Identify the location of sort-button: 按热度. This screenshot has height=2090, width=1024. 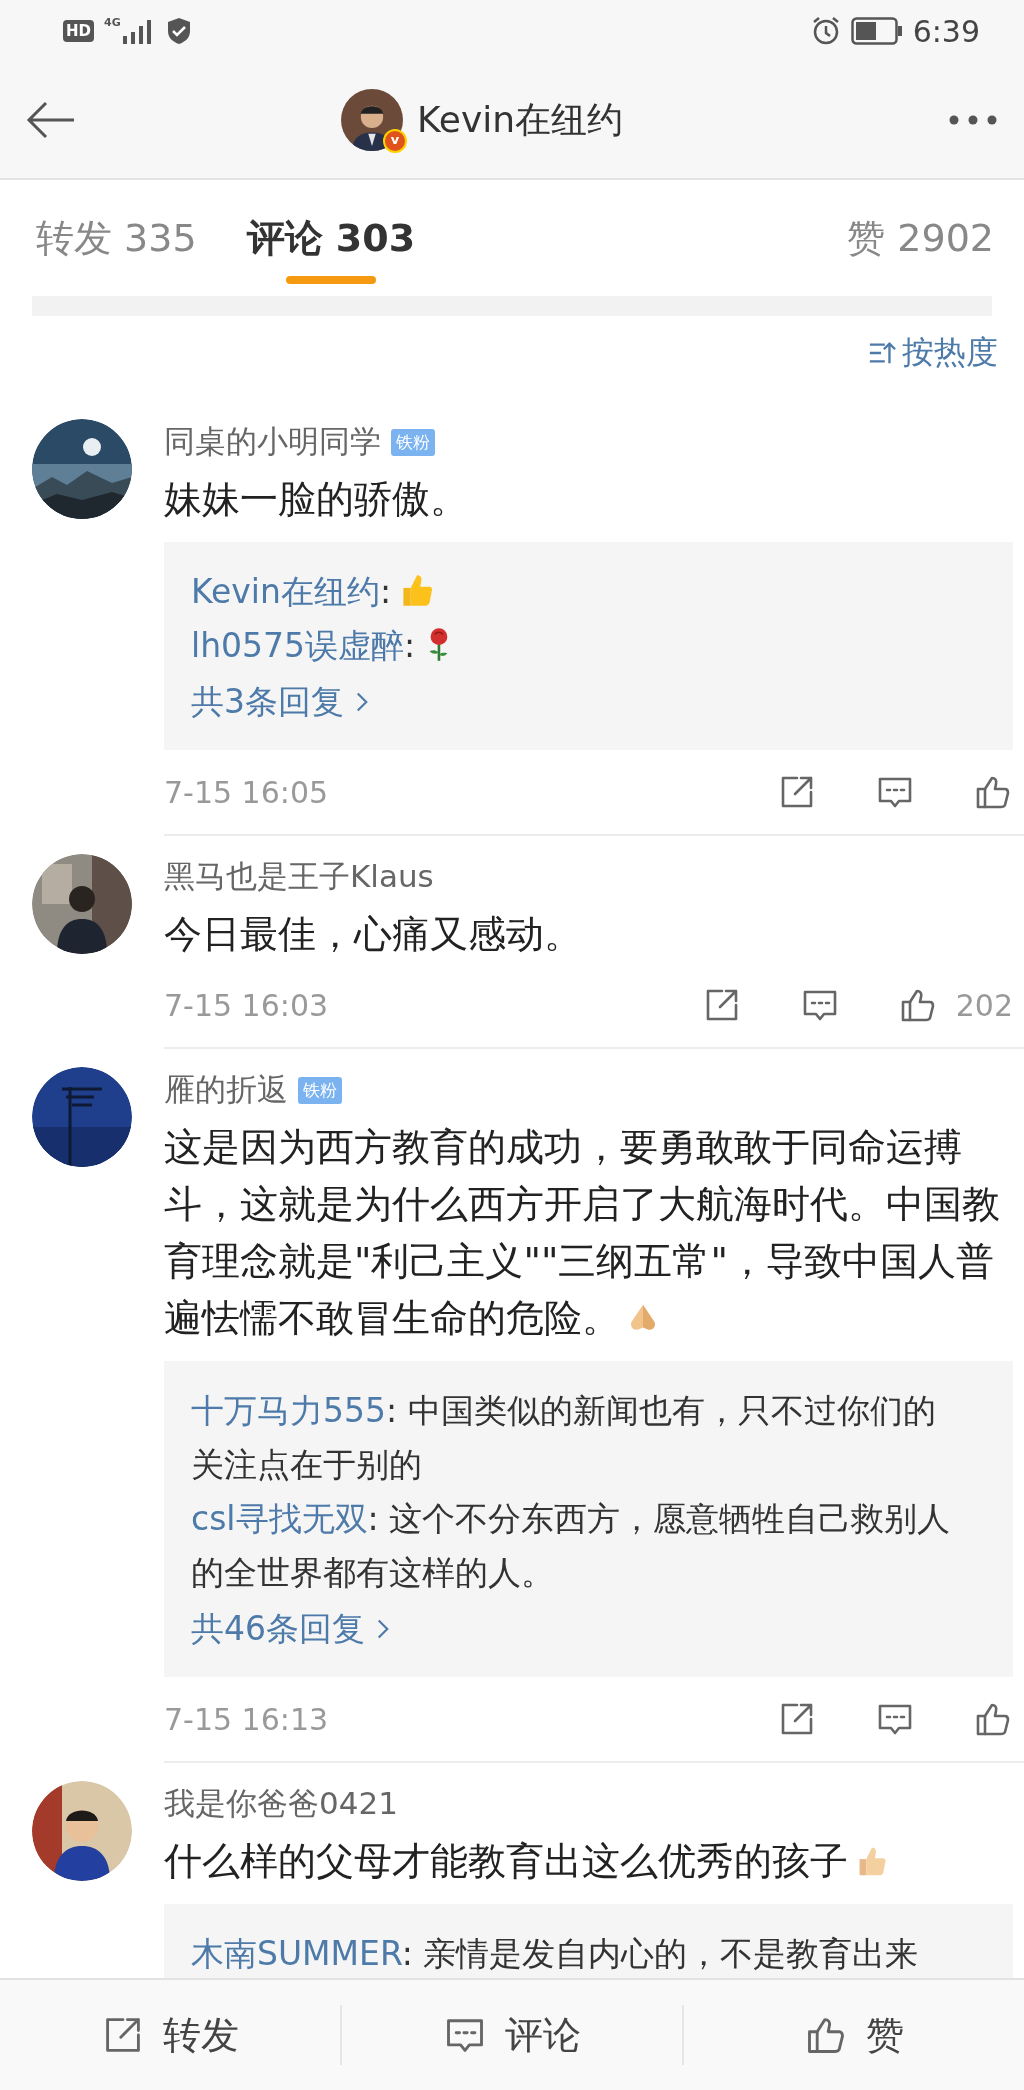
(933, 353).